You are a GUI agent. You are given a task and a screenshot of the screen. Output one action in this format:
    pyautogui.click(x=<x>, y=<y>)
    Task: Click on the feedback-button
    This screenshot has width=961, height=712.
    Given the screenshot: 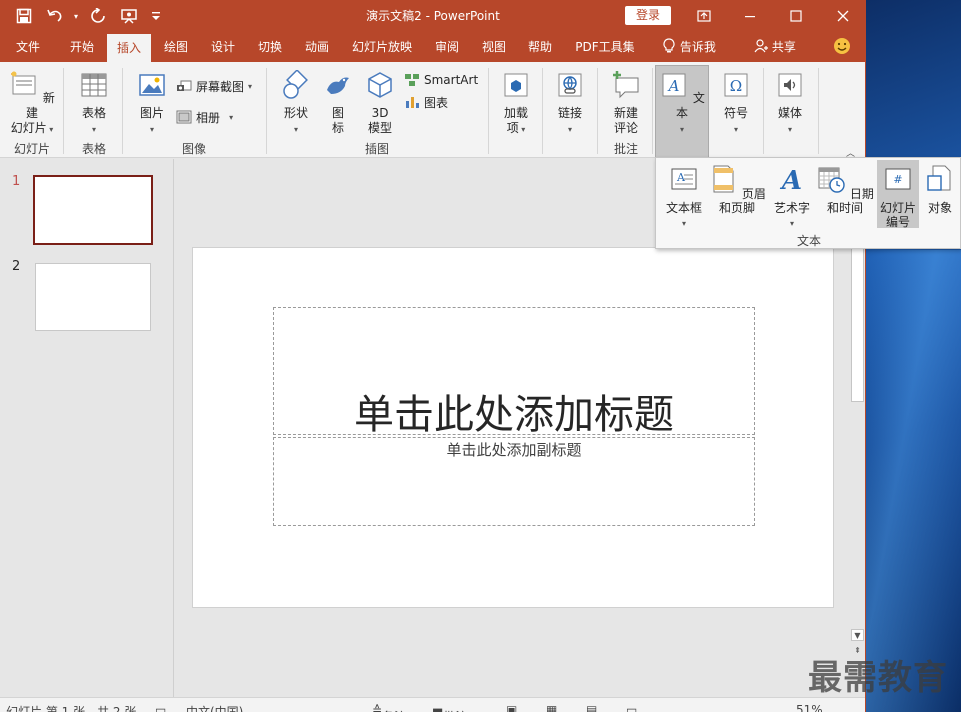 What is the action you would take?
    pyautogui.click(x=842, y=47)
    